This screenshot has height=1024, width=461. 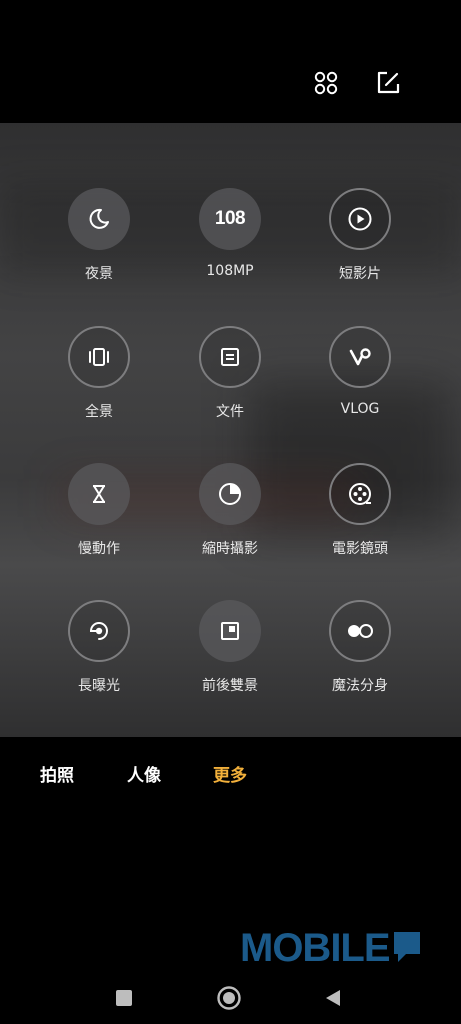 I want to click on recents-button, so click(x=124, y=998).